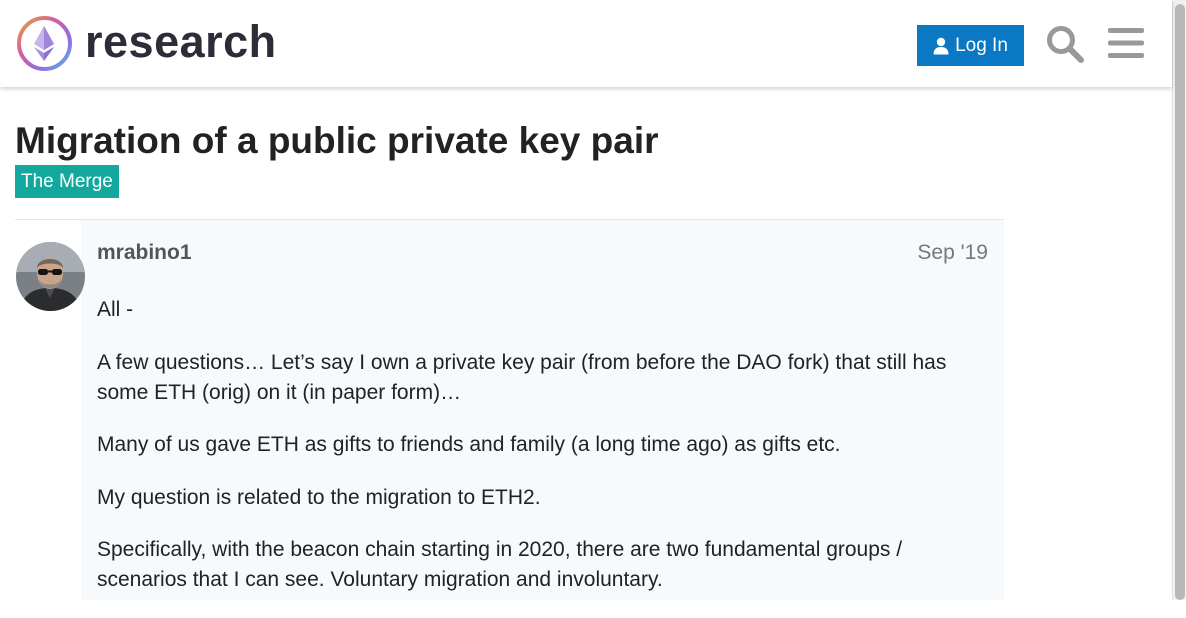 This screenshot has height=618, width=1186. I want to click on category-badge: The Merge, so click(67, 181).